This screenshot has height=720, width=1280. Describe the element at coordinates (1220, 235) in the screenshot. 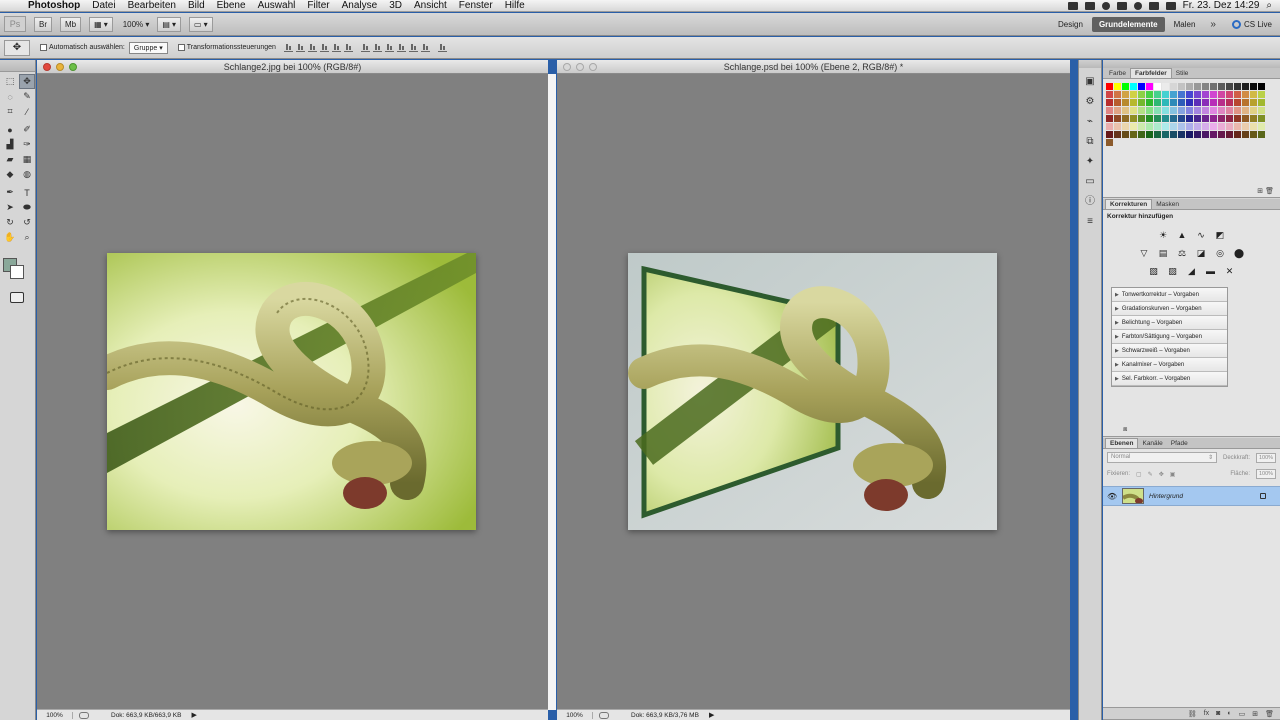

I see `exposure-icon: ◩` at that location.